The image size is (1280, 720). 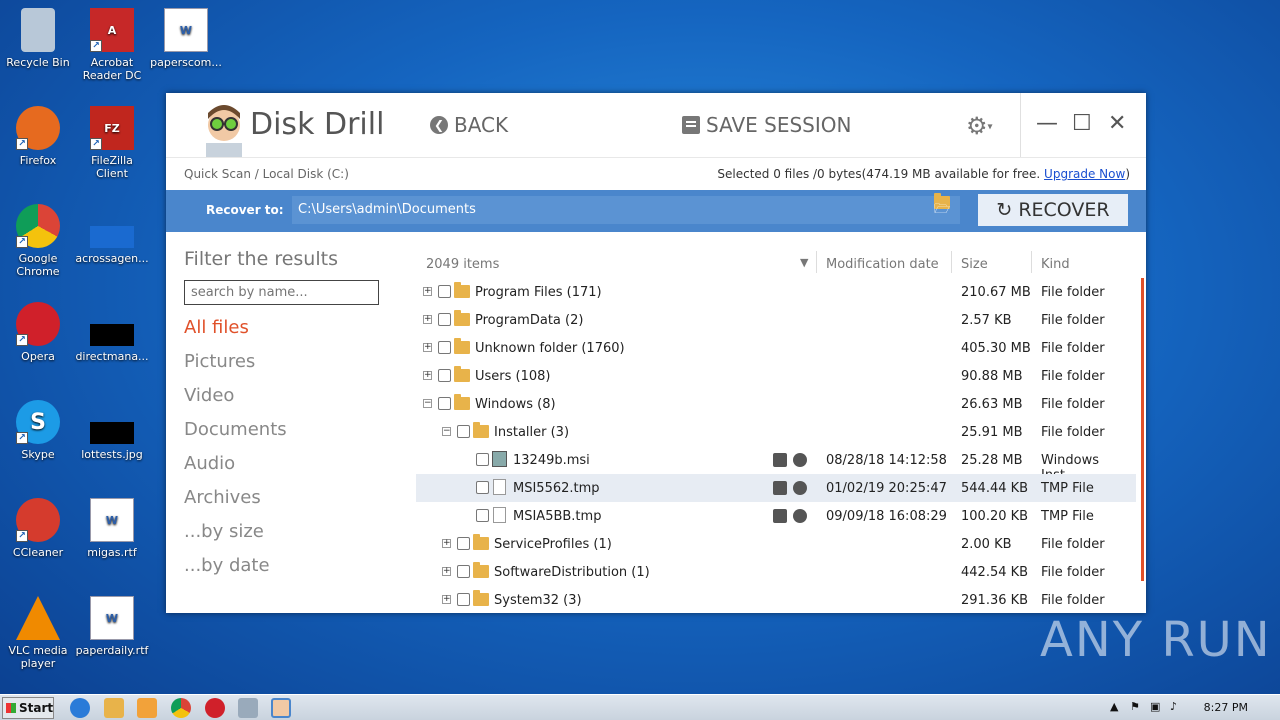 What do you see at coordinates (284, 430) in the screenshot?
I see `filter-documents: Documents` at bounding box center [284, 430].